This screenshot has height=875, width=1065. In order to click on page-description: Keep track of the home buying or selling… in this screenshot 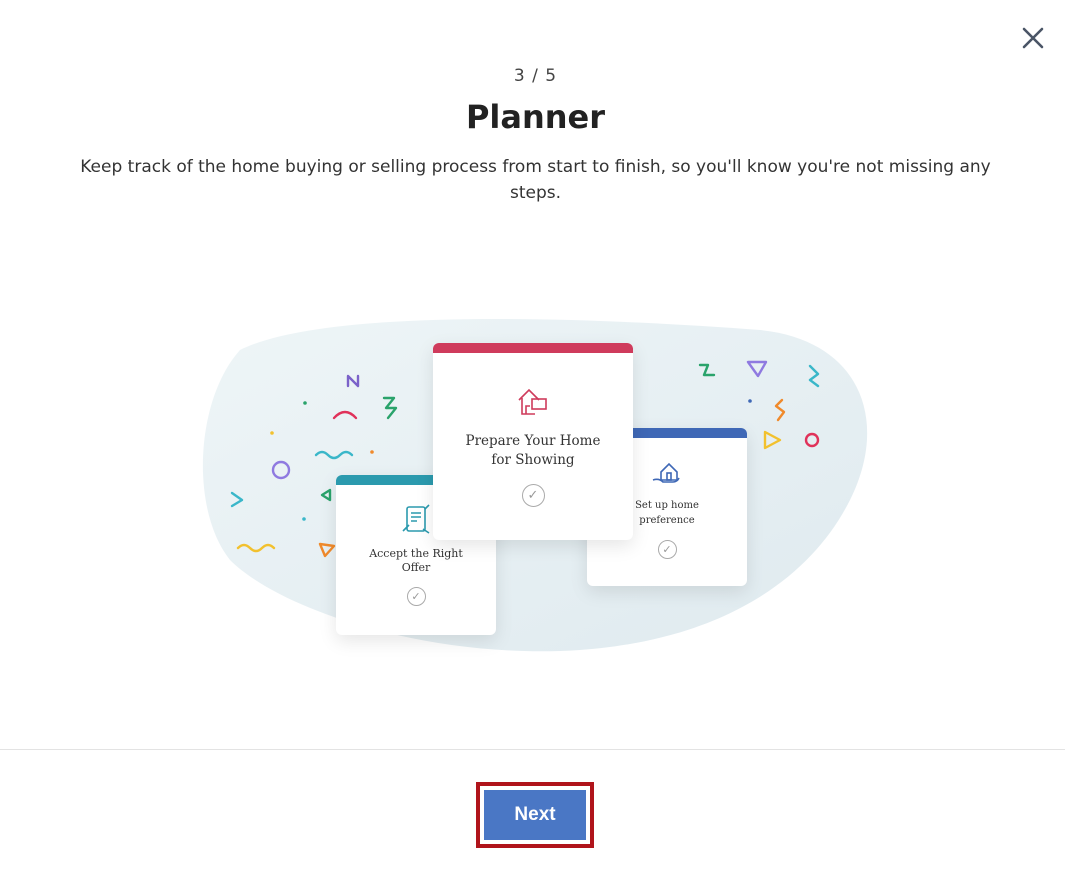, I will do `click(535, 180)`.